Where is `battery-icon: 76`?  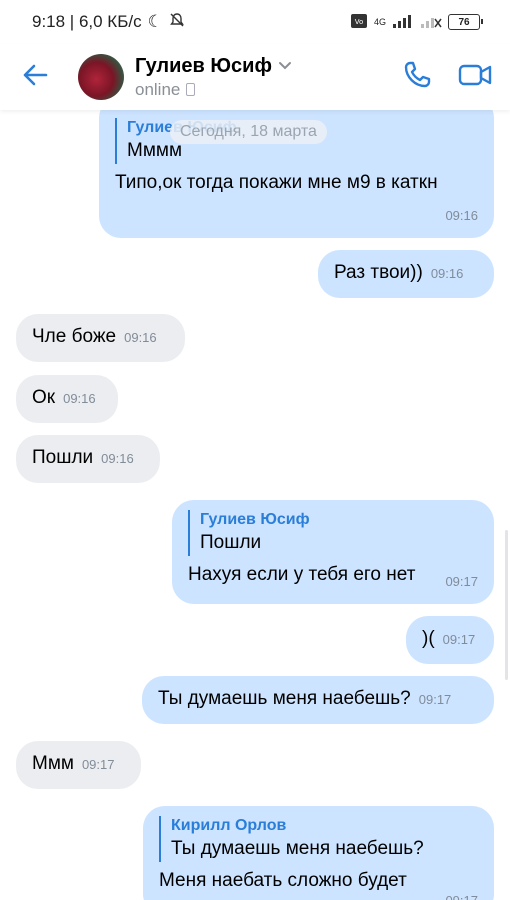 battery-icon: 76 is located at coordinates (465, 22).